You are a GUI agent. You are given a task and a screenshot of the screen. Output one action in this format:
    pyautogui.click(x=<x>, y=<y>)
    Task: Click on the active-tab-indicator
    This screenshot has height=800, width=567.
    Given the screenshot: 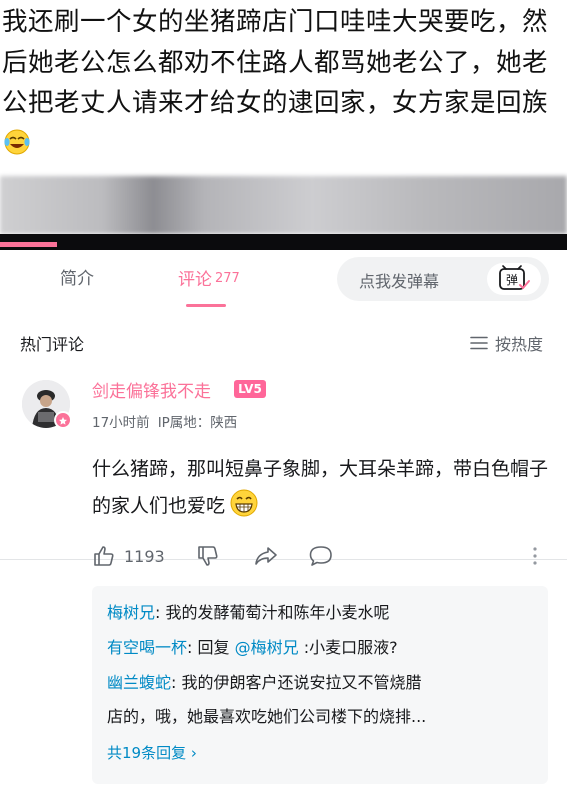 What is the action you would take?
    pyautogui.click(x=206, y=305)
    